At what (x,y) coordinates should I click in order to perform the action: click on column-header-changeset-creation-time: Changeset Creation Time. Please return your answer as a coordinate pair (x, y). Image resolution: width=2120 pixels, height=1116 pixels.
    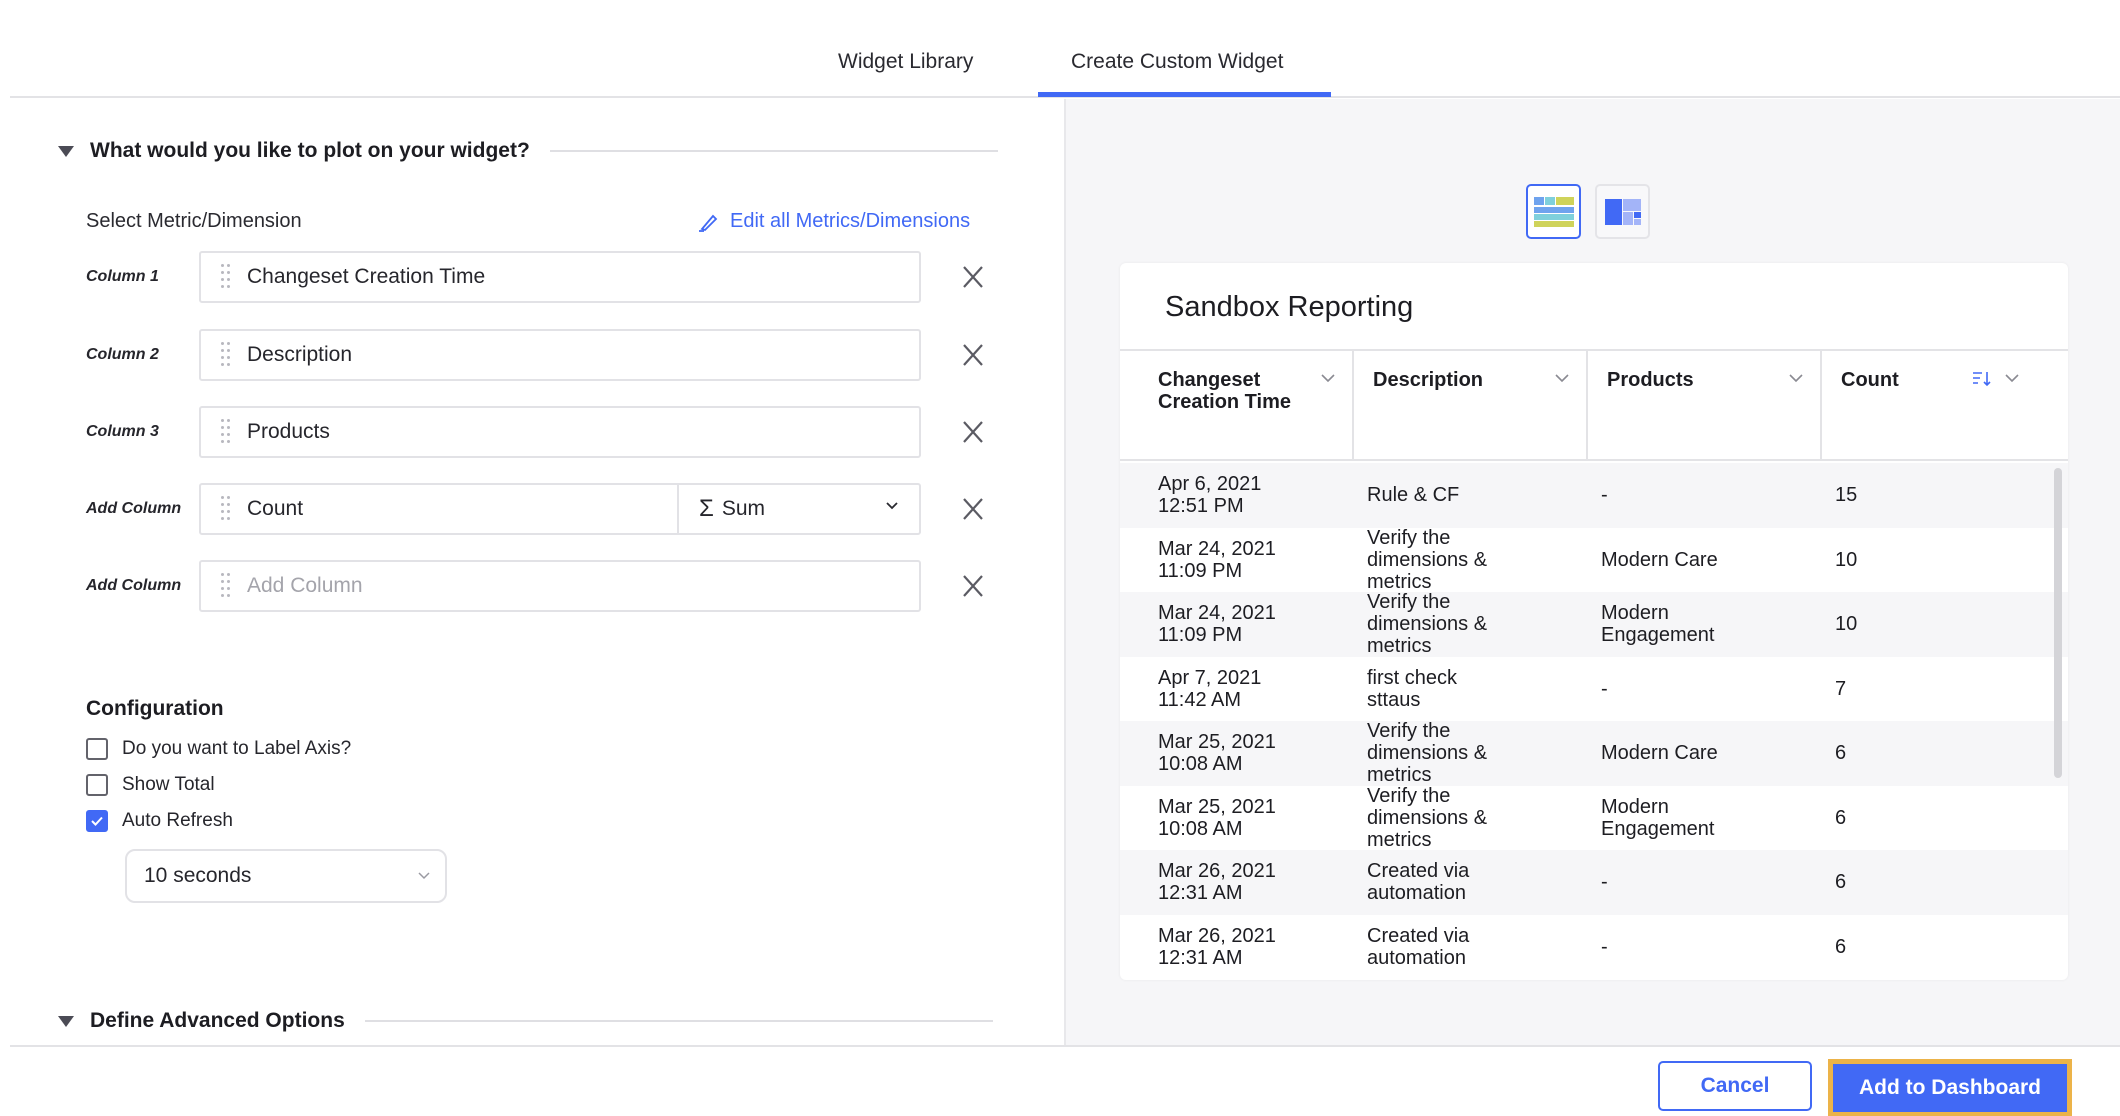
    Looking at the image, I should click on (1236, 405).